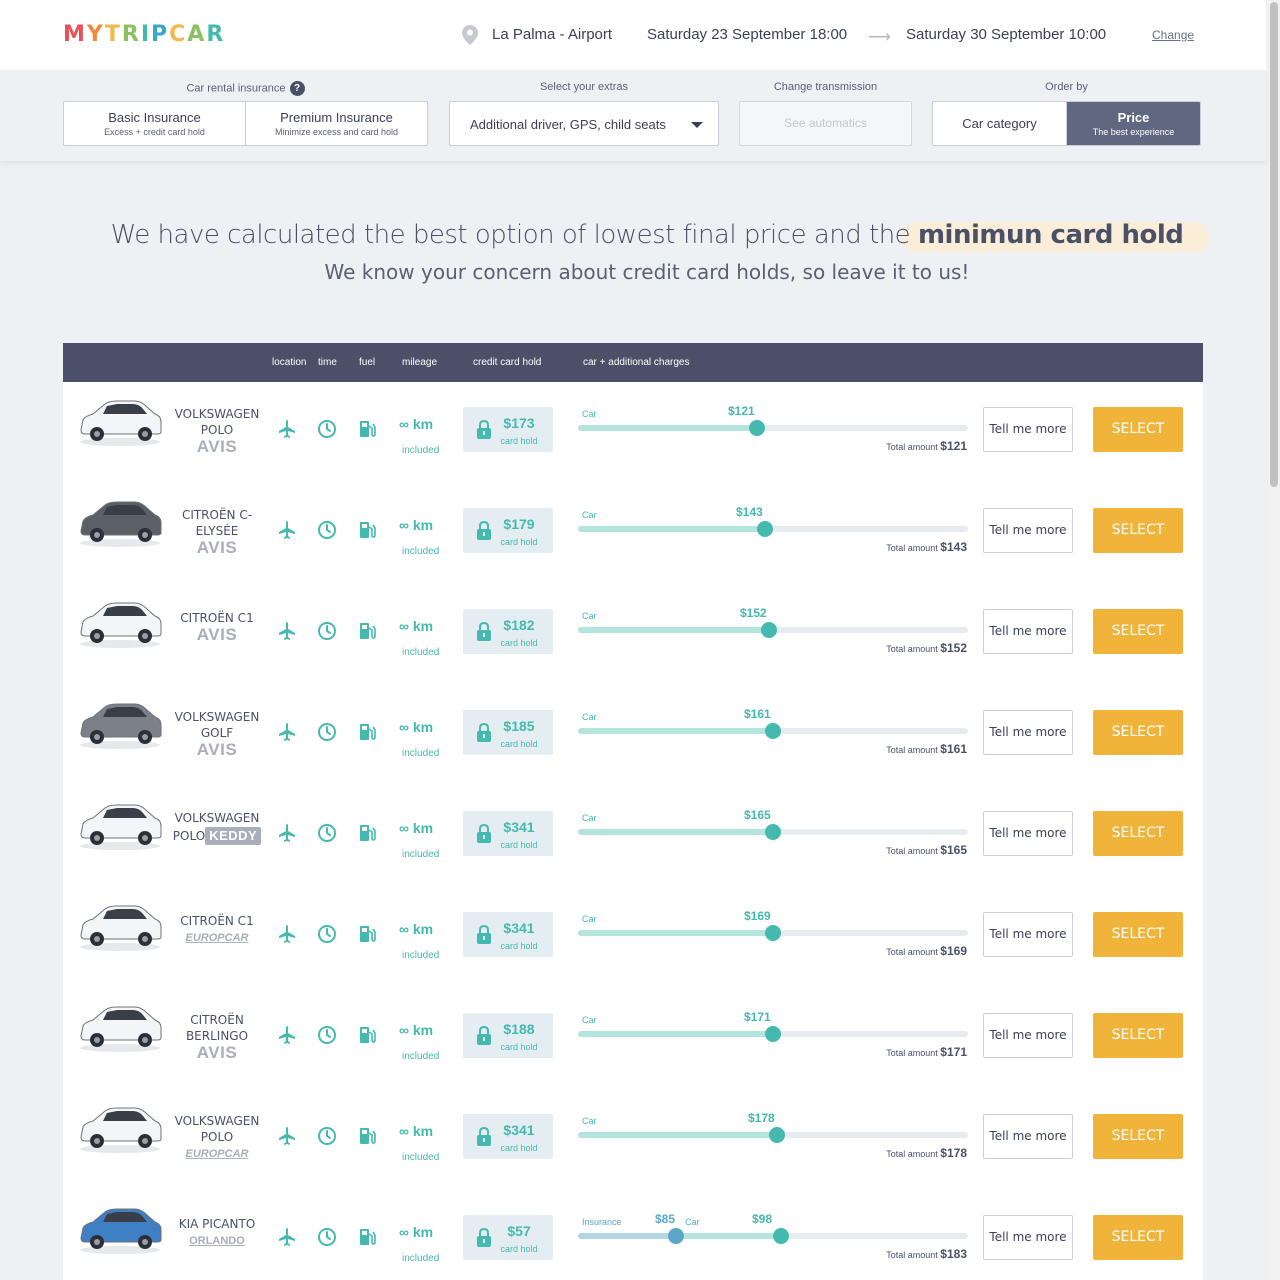 The height and width of the screenshot is (1280, 1280). I want to click on mileage-value: ∞ km, so click(416, 525).